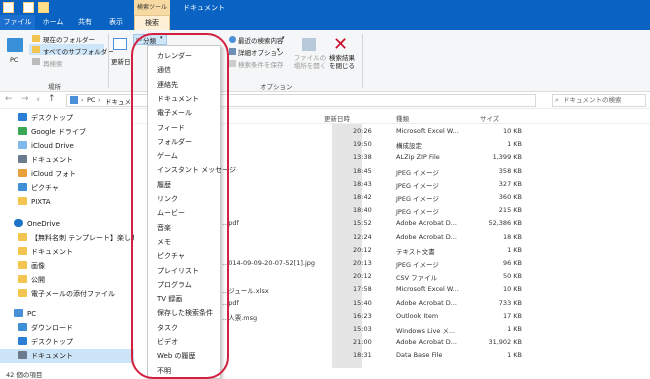 The height and width of the screenshot is (379, 650). I want to click on file-name: ...ジュール.xlsx, so click(245, 291).